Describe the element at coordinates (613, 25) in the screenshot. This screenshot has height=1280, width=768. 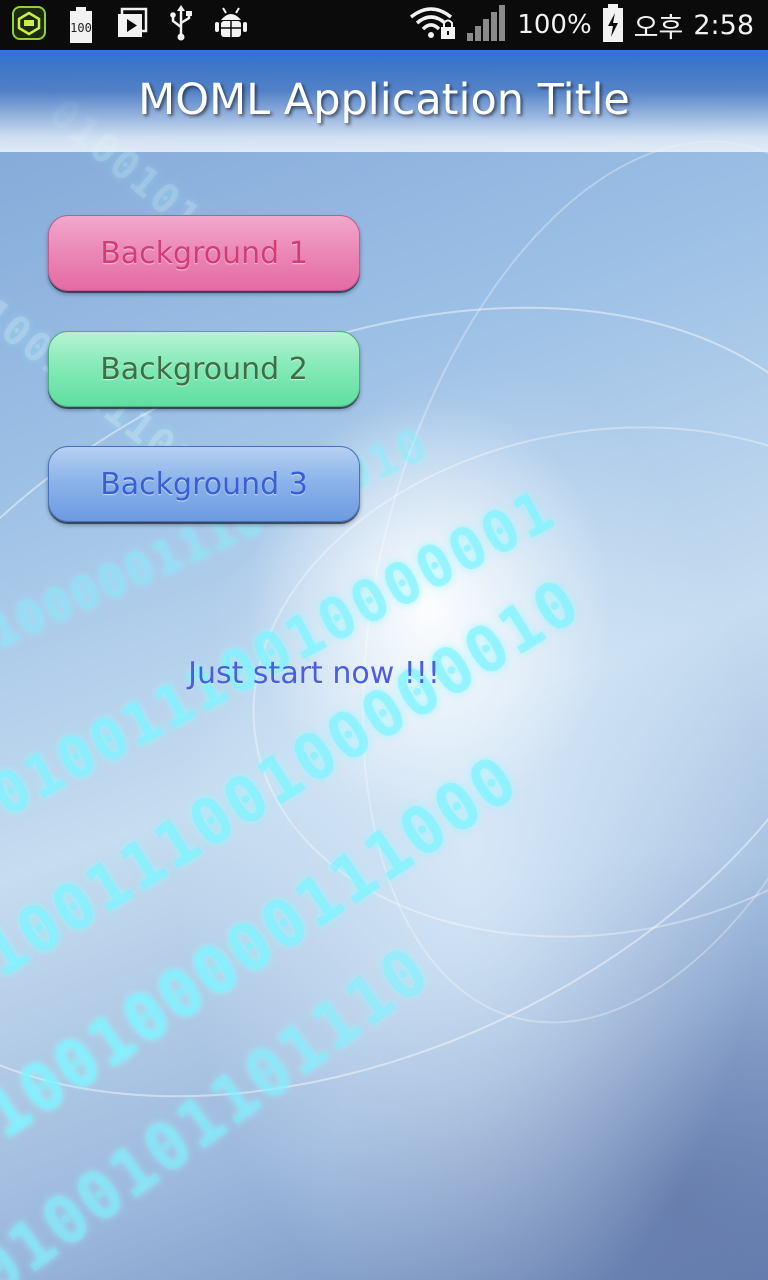
I see `battery-charging-icon` at that location.